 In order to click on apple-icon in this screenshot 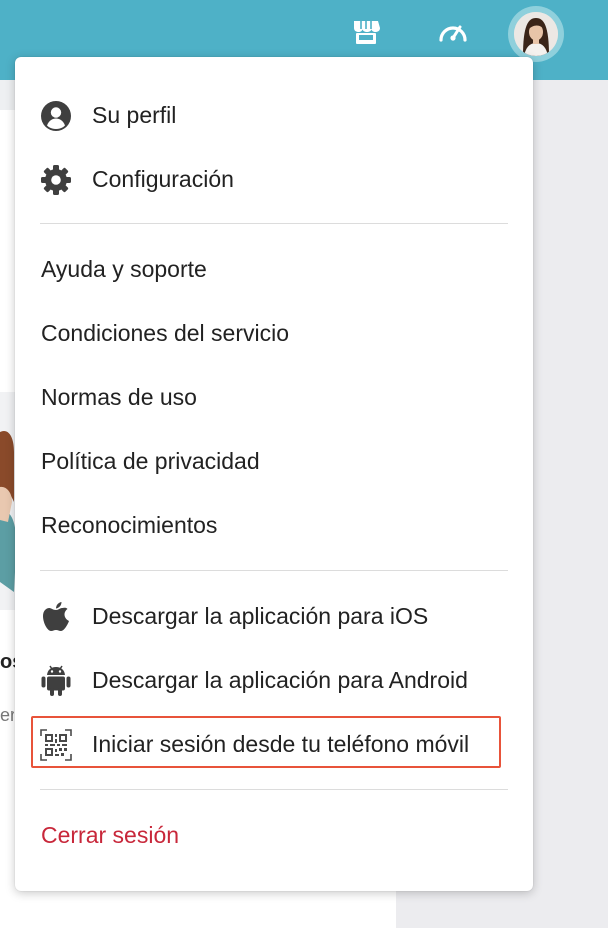, I will do `click(56, 617)`.